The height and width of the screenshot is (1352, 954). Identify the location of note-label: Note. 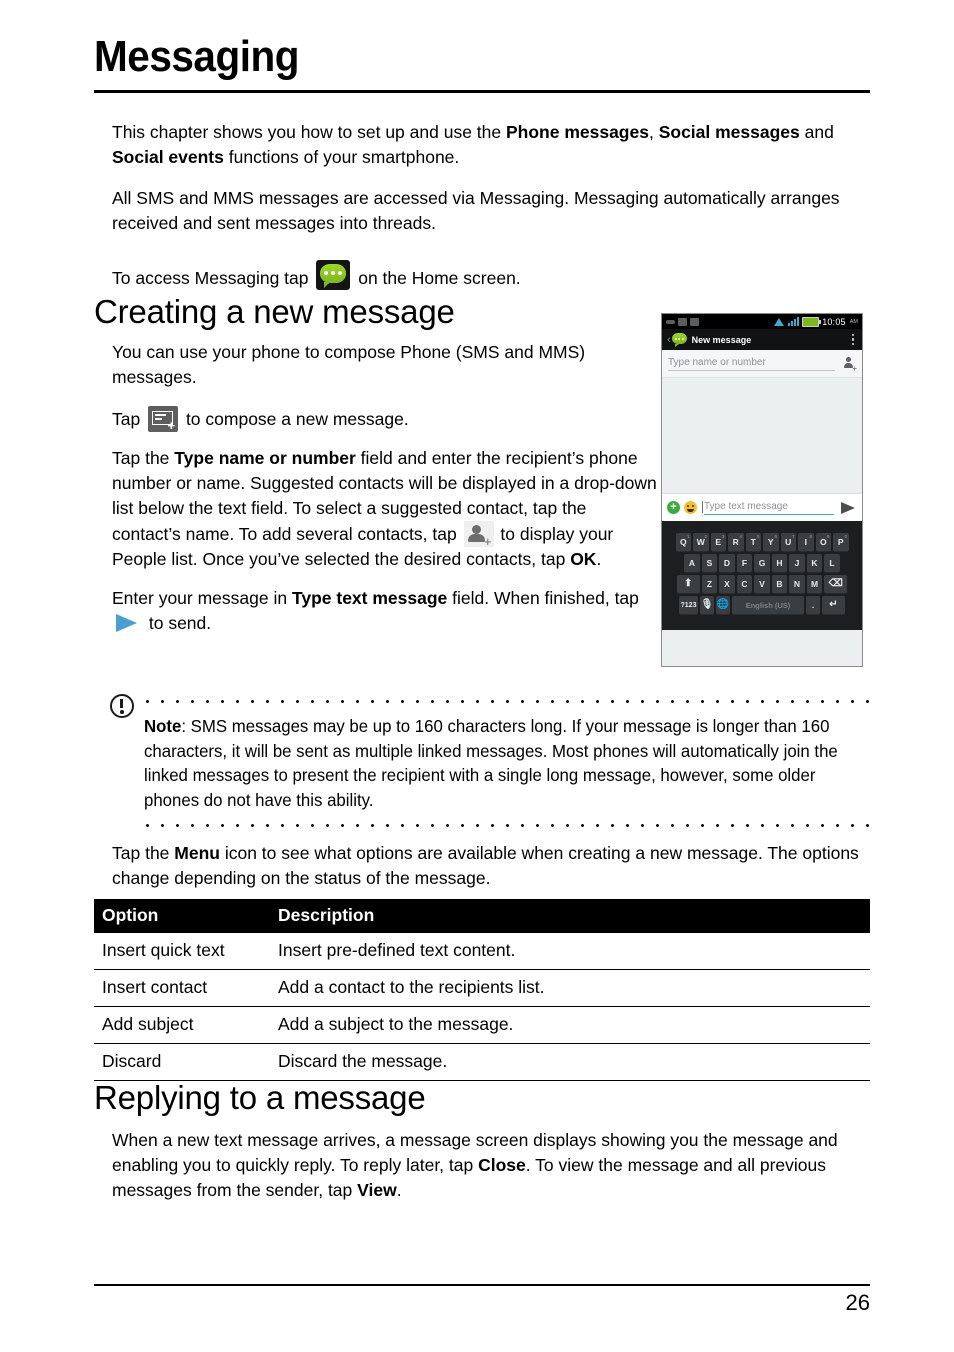
(163, 726).